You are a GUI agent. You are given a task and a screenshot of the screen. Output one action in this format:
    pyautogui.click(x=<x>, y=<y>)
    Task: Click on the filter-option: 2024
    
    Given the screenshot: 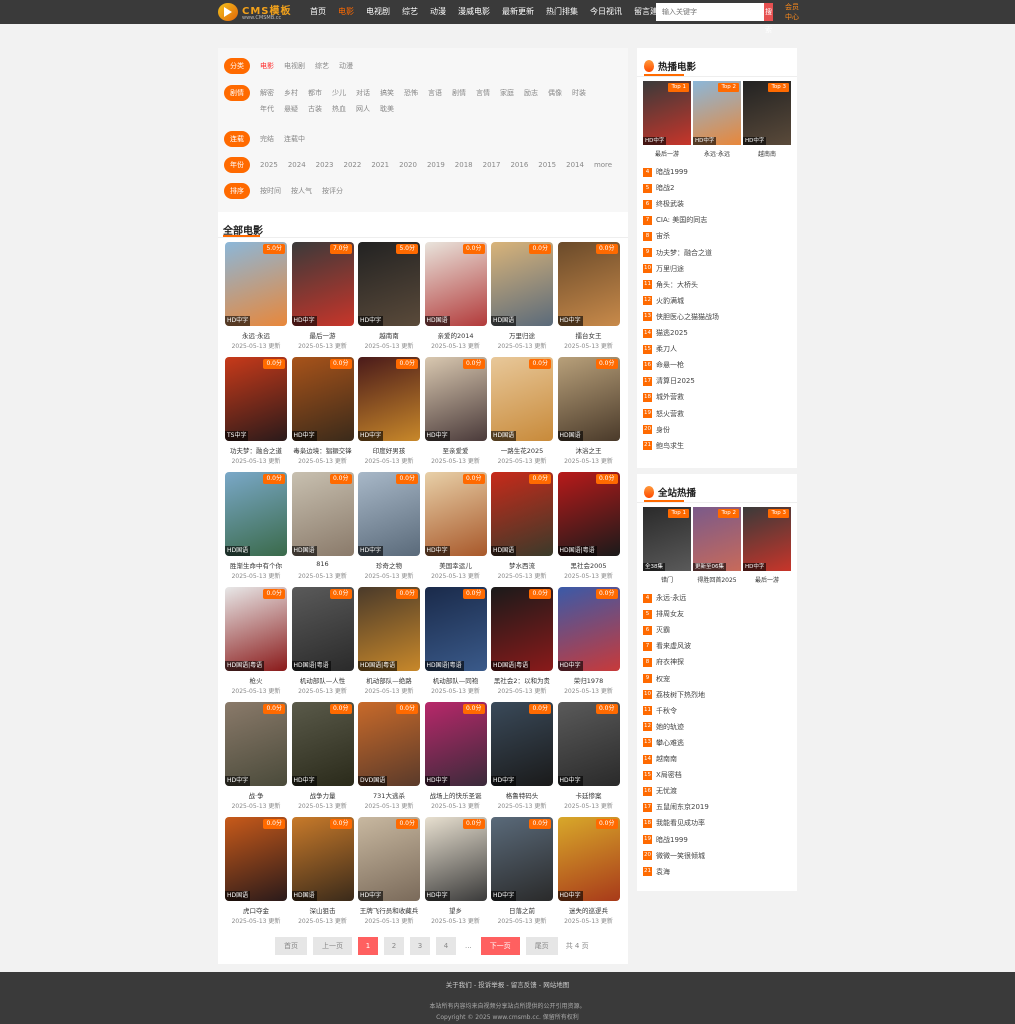 What is the action you would take?
    pyautogui.click(x=297, y=165)
    